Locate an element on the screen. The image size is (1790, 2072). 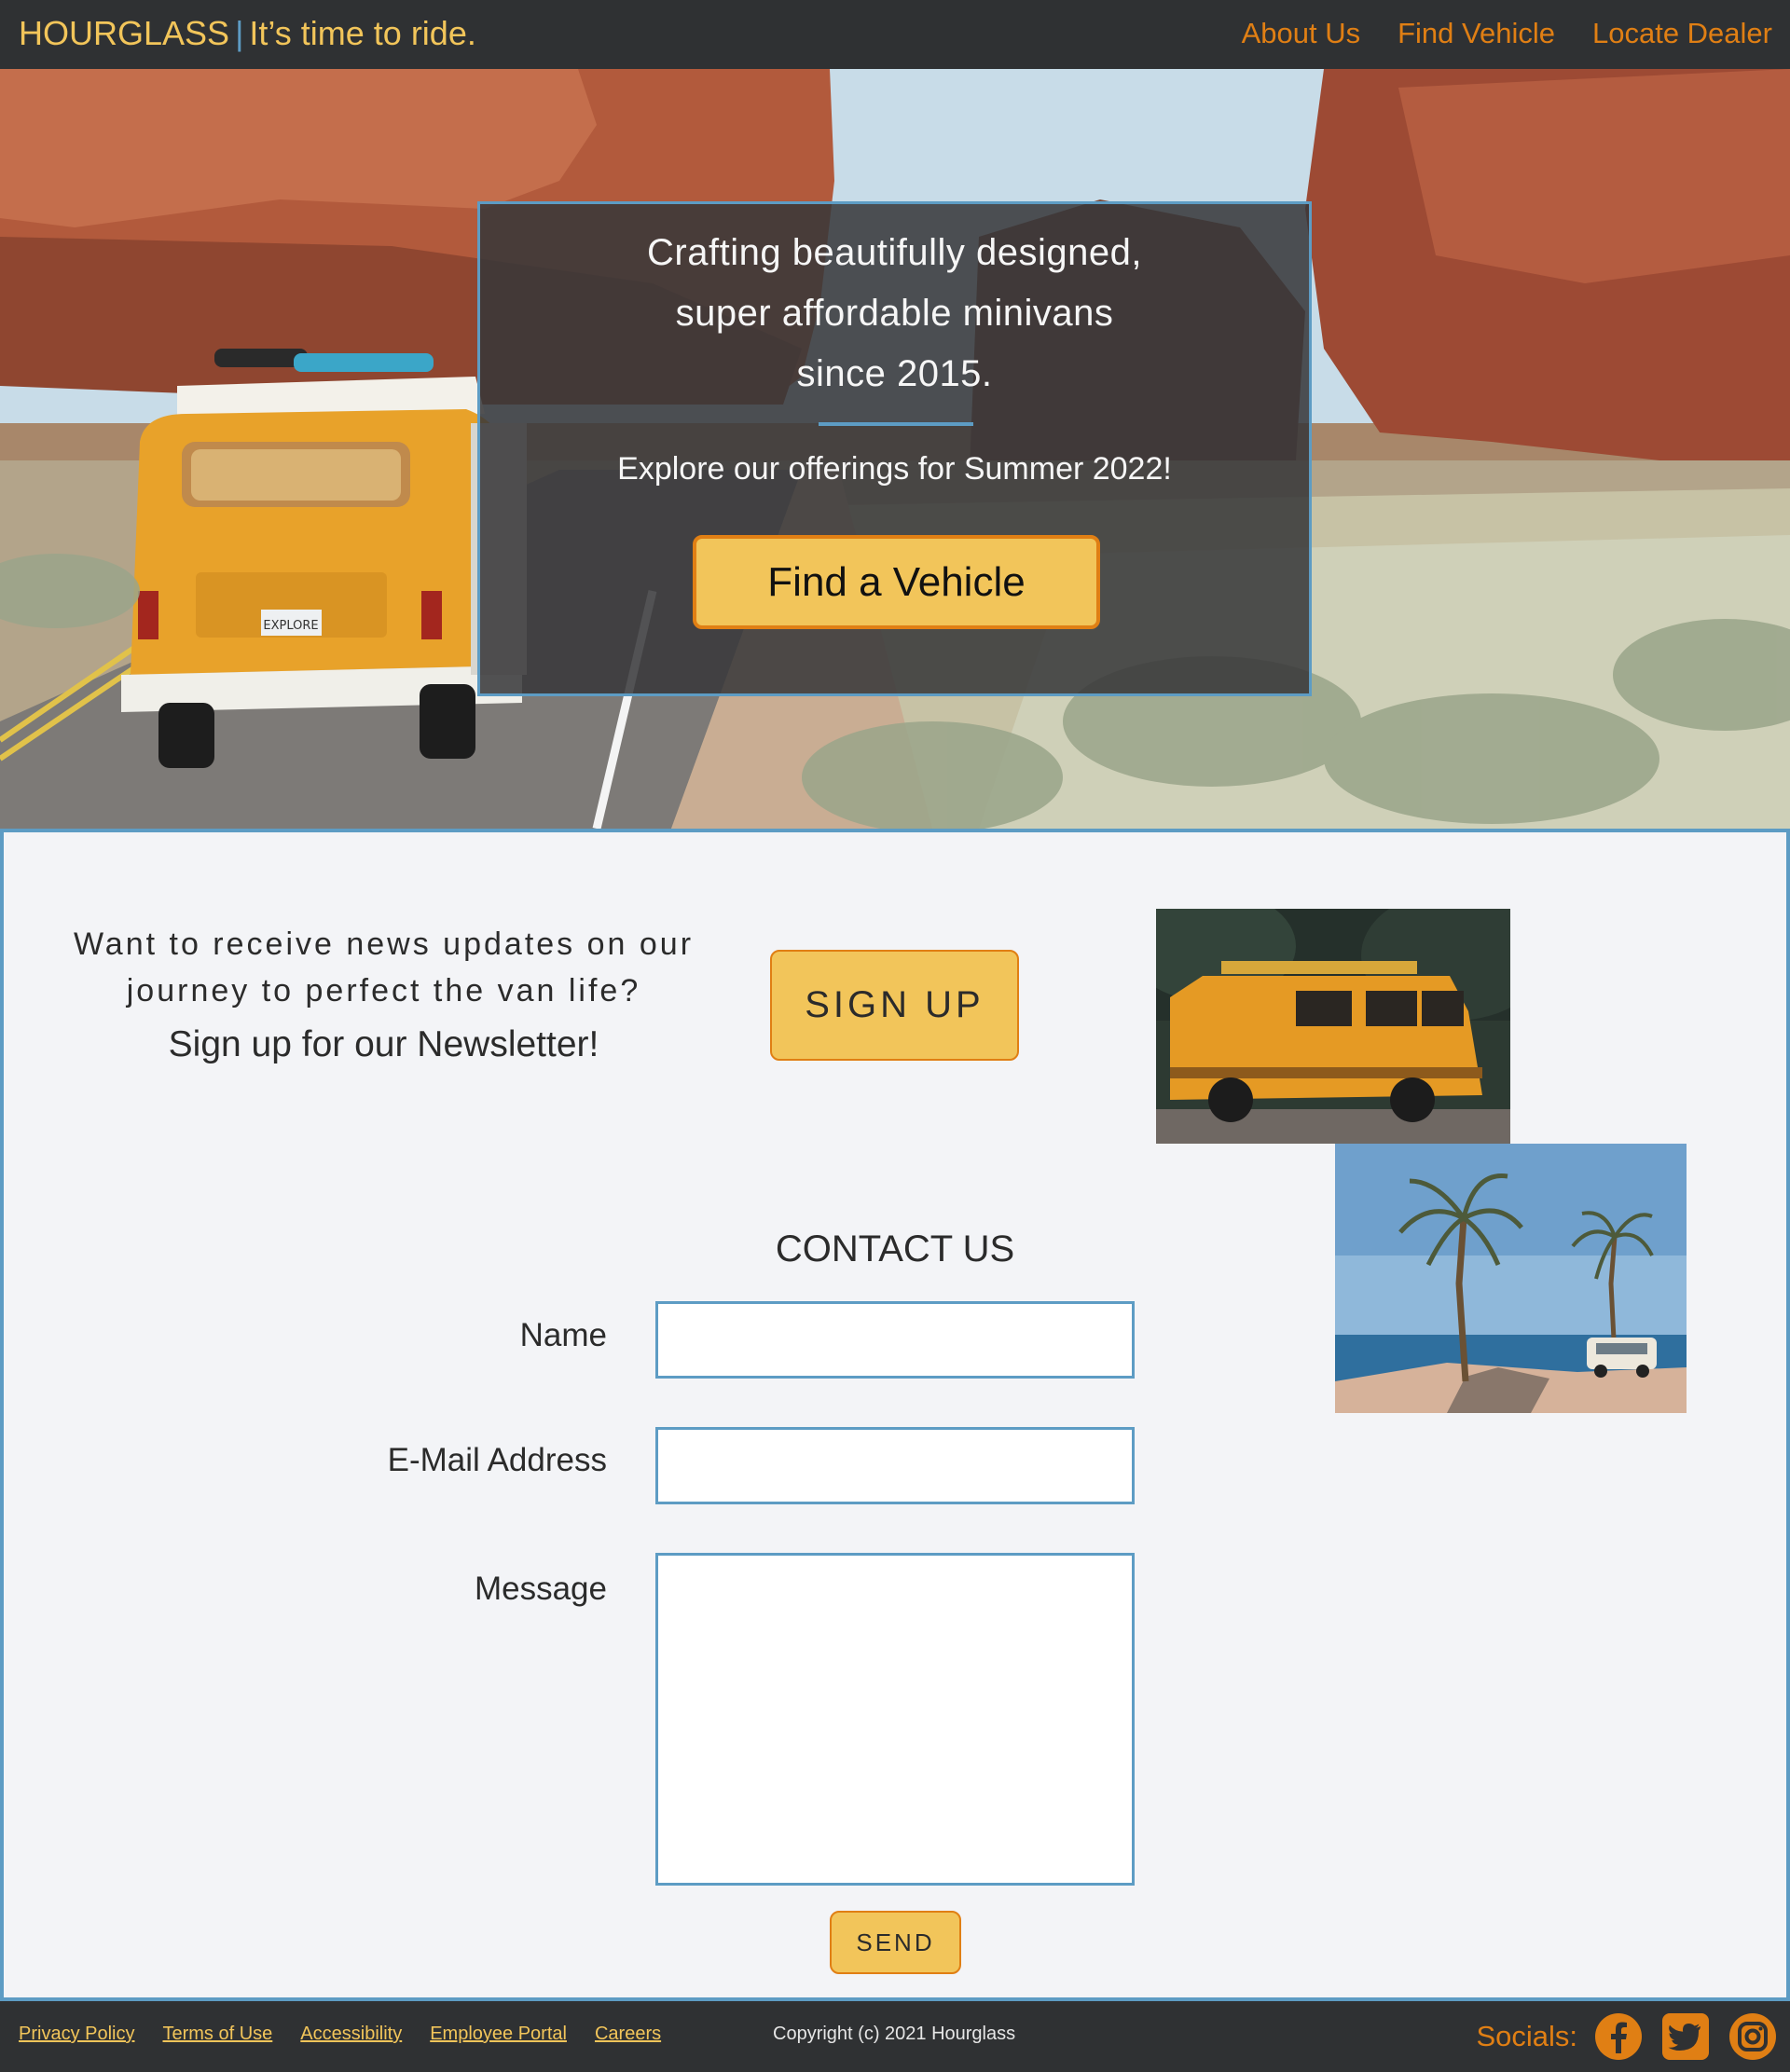
footer-link-privacy-policy: Privacy Policy is located at coordinates (76, 2035).